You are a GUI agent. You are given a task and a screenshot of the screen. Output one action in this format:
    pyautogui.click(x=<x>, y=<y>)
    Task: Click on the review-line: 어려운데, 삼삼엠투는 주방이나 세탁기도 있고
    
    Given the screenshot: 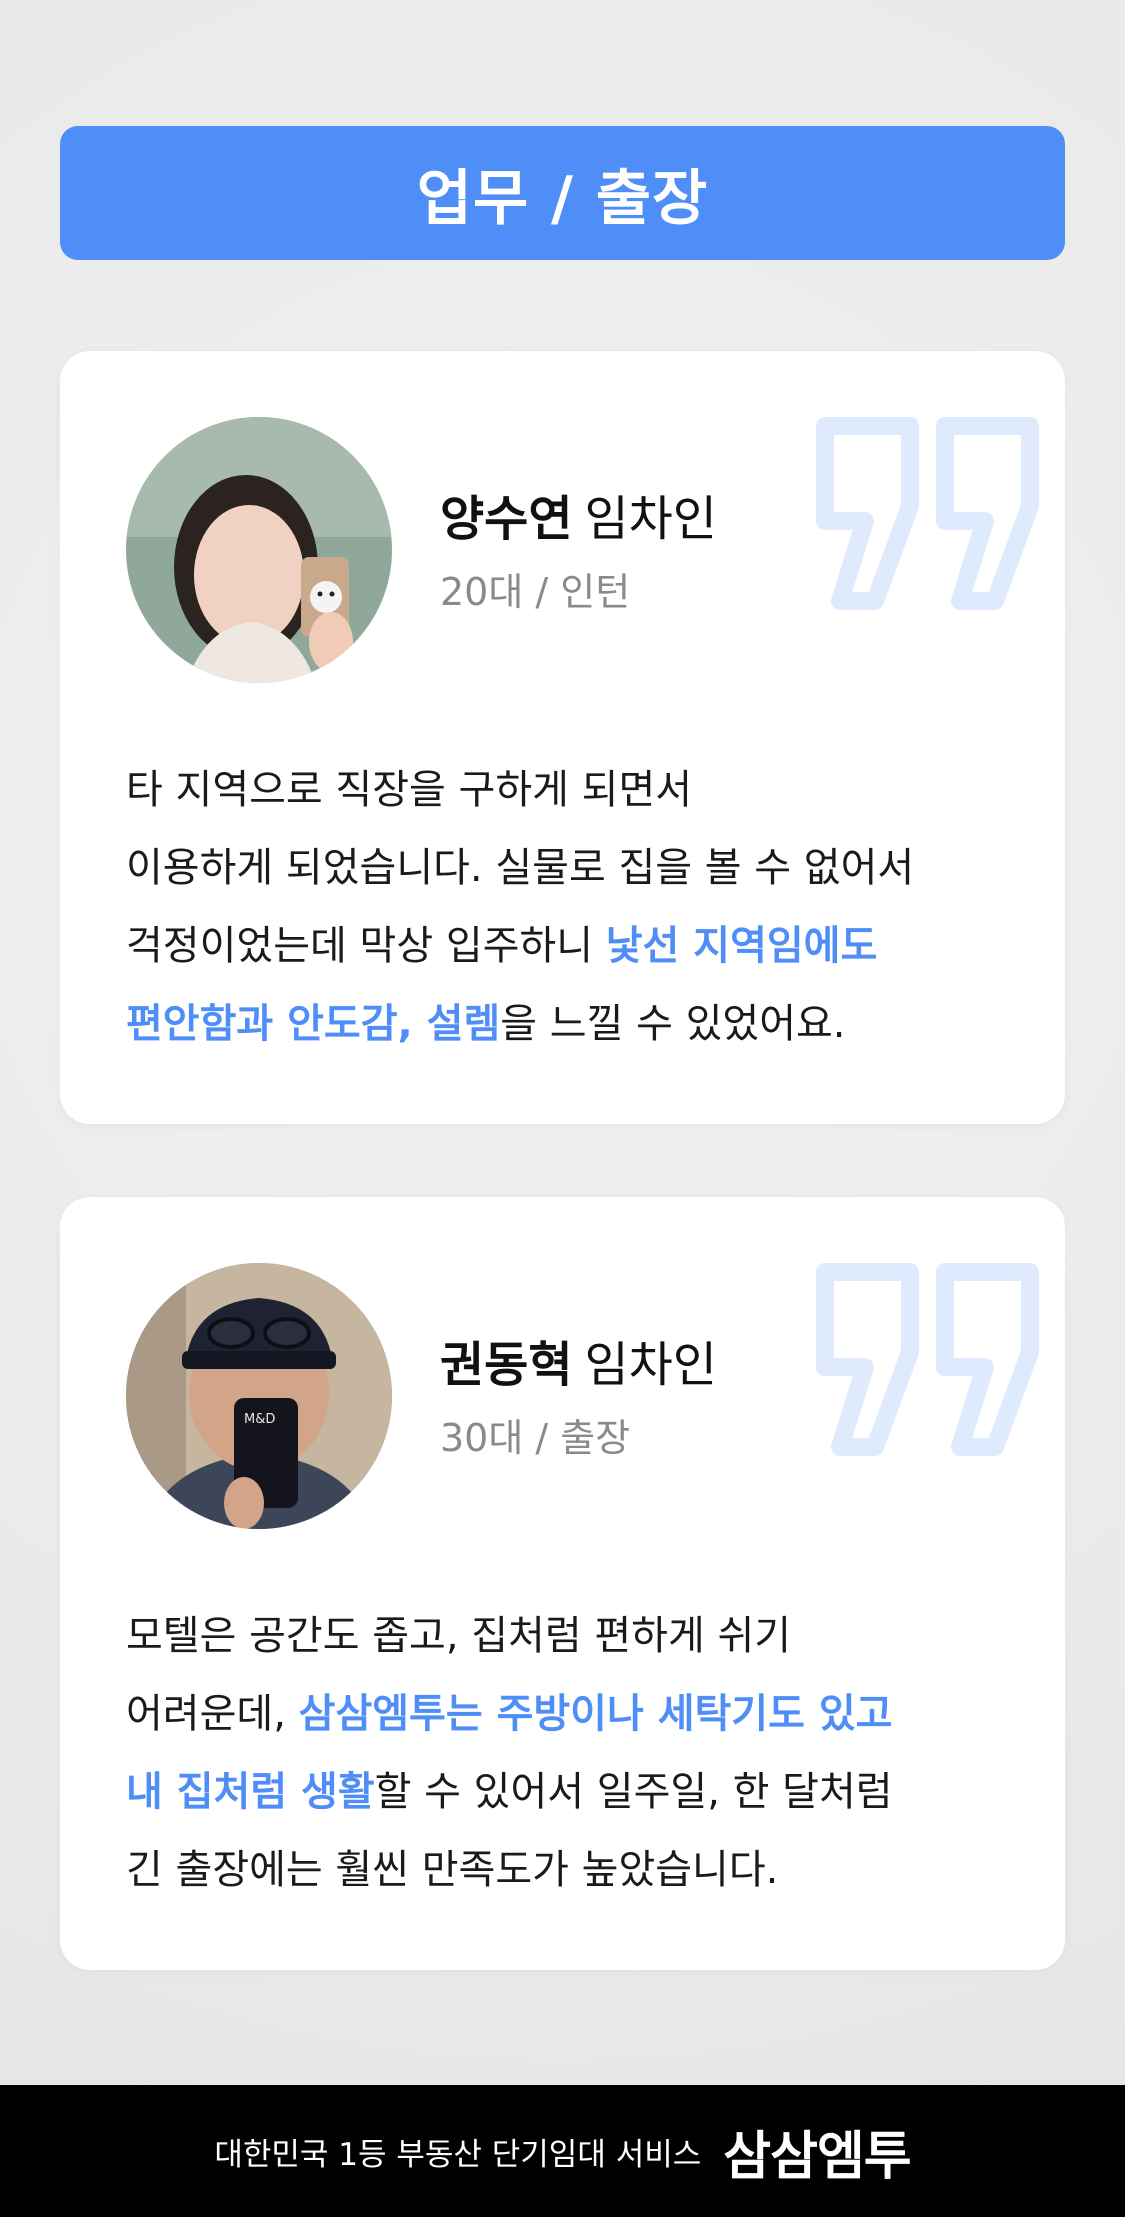 What is the action you would take?
    pyautogui.click(x=509, y=1714)
    